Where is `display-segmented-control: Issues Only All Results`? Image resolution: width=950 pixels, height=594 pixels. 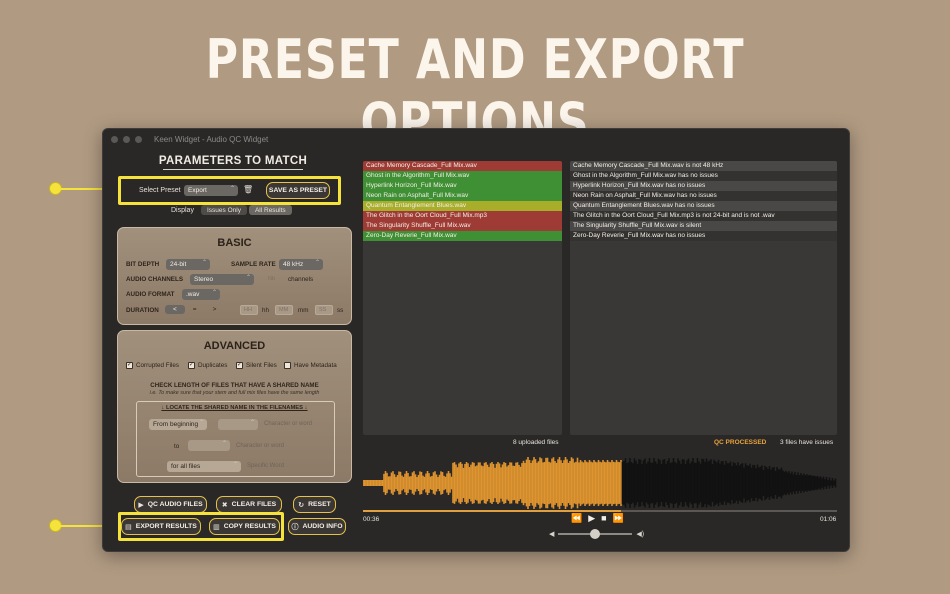
display-segmented-control: Issues Only All Results is located at coordinates (246, 210).